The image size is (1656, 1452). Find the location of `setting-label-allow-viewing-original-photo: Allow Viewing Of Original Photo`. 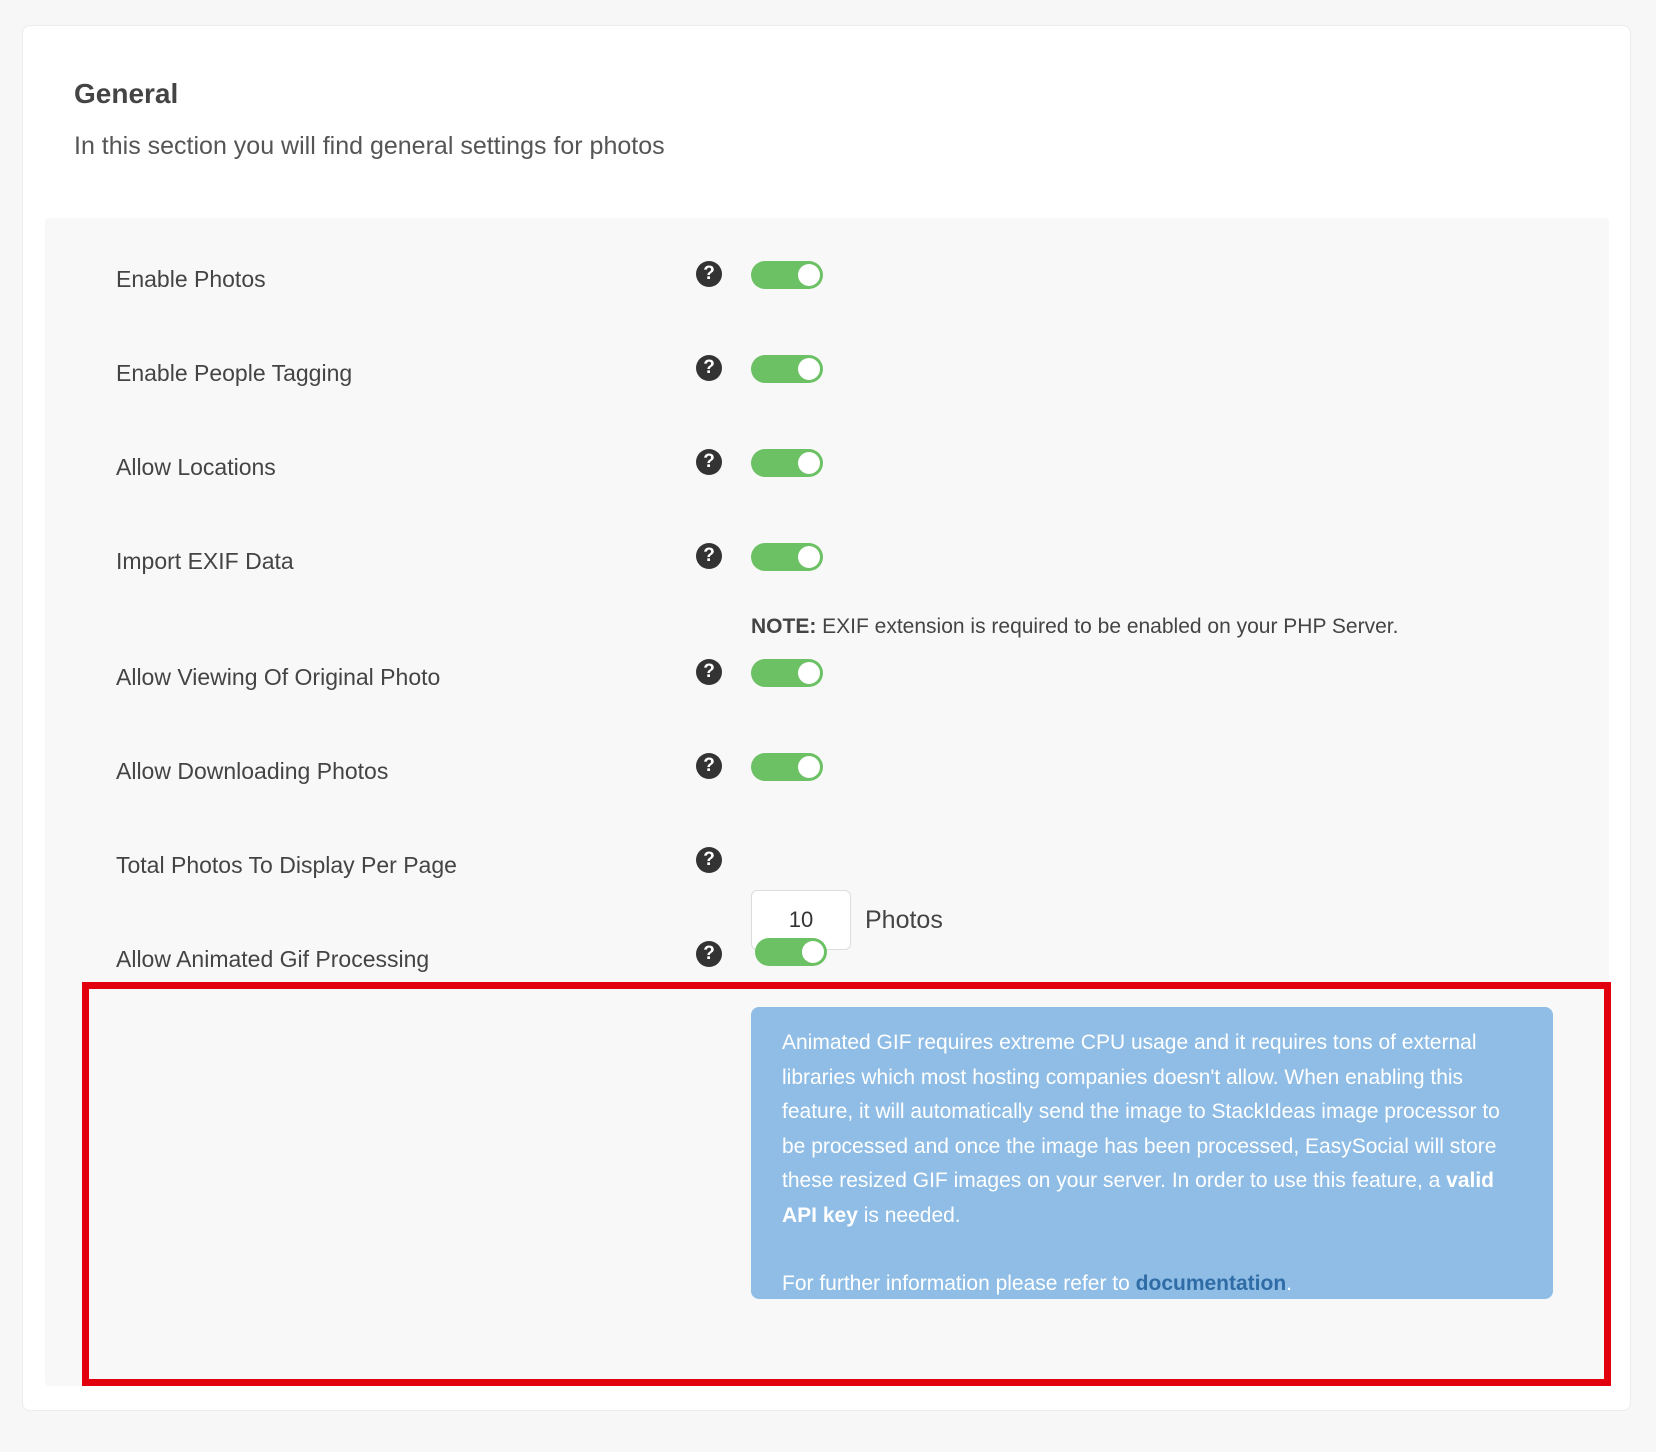

setting-label-allow-viewing-original-photo: Allow Viewing Of Original Photo is located at coordinates (278, 677).